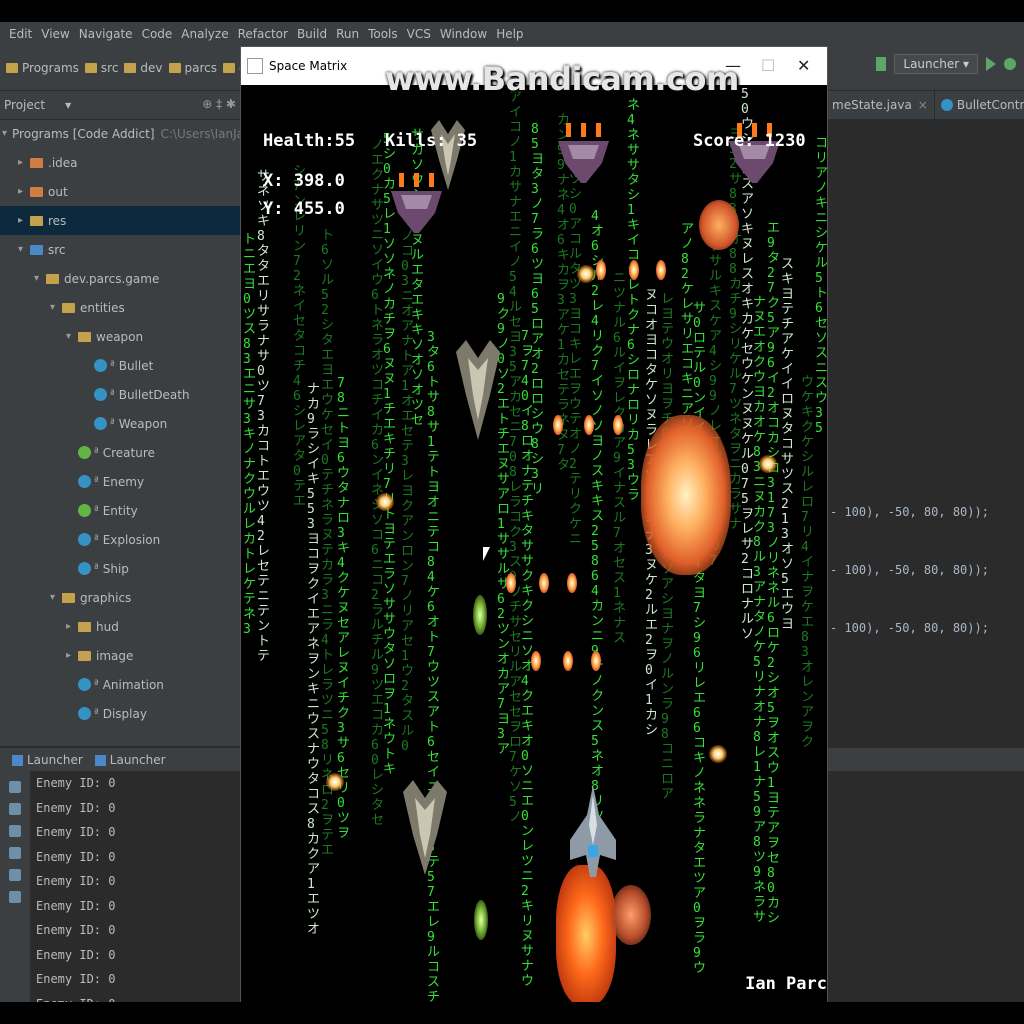  Describe the element at coordinates (304, 209) in the screenshot. I see `y-coordinate-readout: Y: 455.0` at that location.